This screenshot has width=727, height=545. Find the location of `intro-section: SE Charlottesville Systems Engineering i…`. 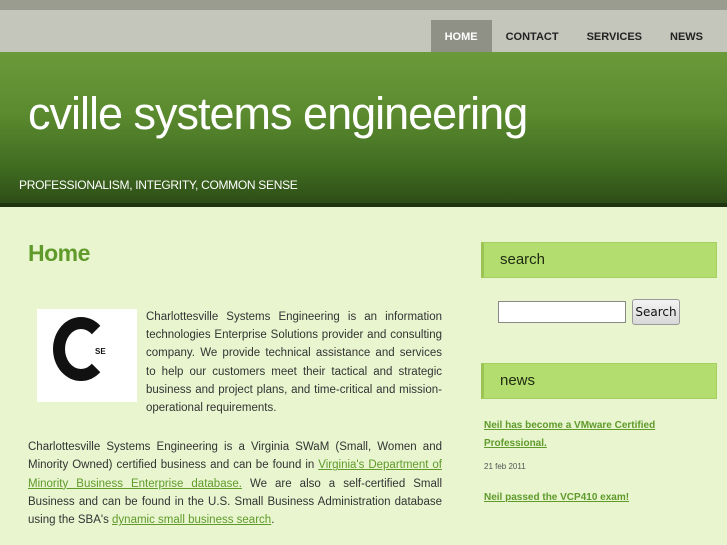

intro-section: SE Charlottesville Systems Engineering i… is located at coordinates (235, 362).